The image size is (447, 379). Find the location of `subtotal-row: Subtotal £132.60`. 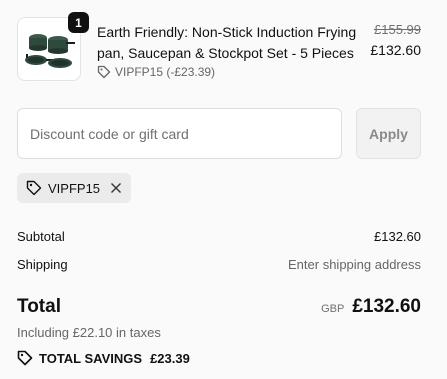

subtotal-row: Subtotal £132.60 is located at coordinates (219, 236).